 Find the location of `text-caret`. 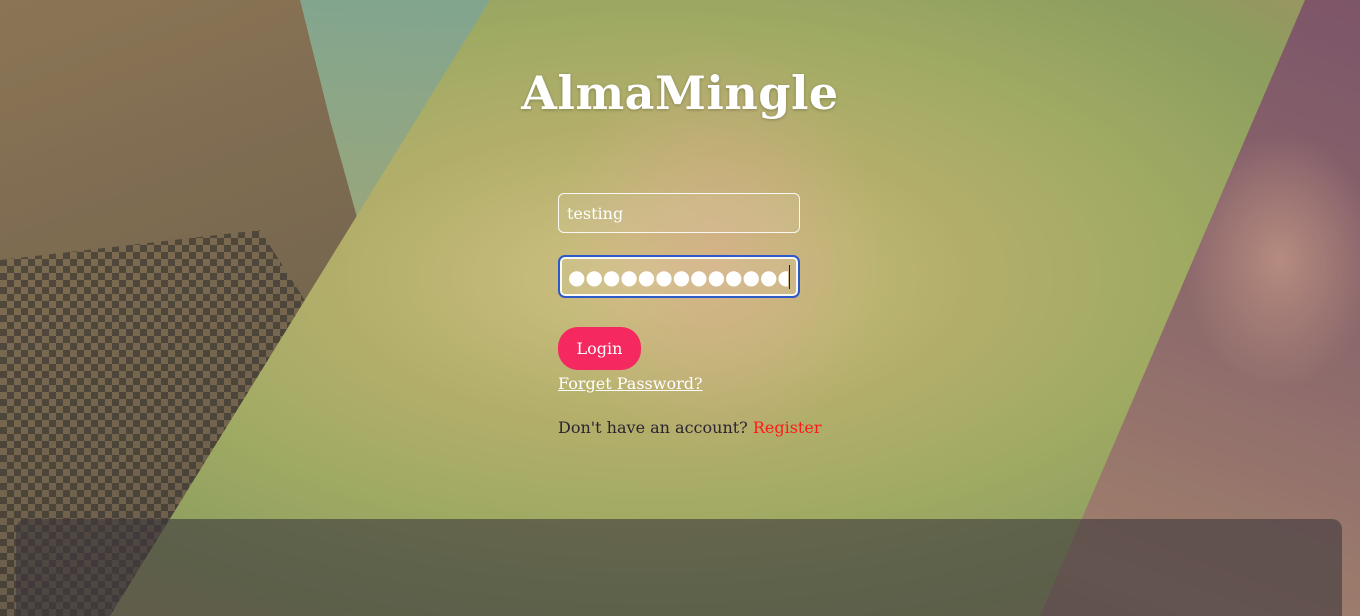

text-caret is located at coordinates (789, 276).